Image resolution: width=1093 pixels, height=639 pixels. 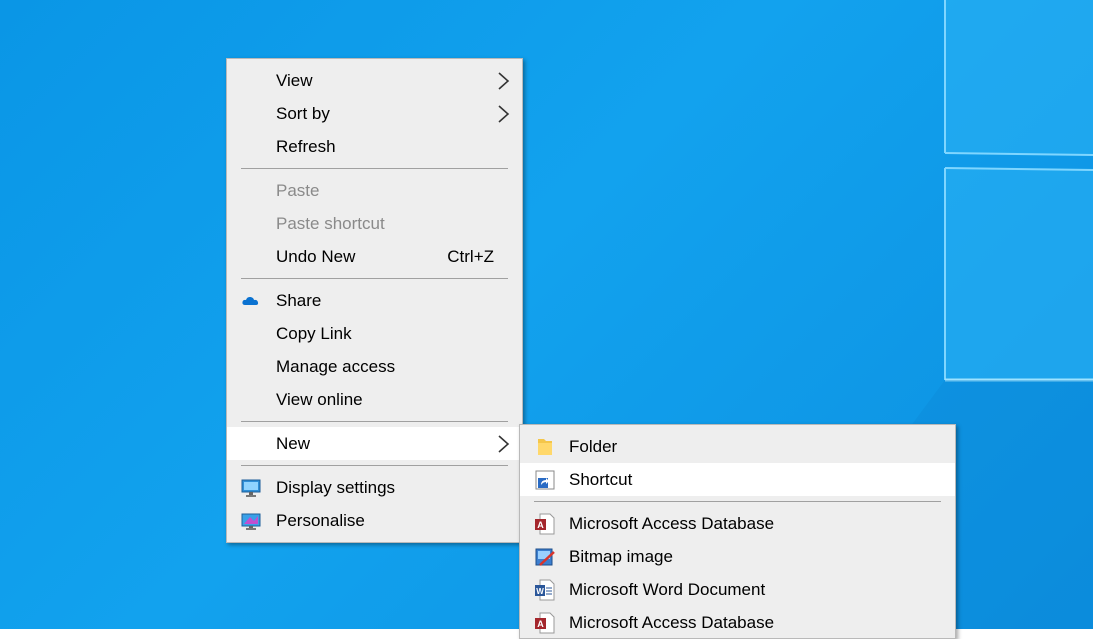 I want to click on personalise-icon, so click(x=251, y=521).